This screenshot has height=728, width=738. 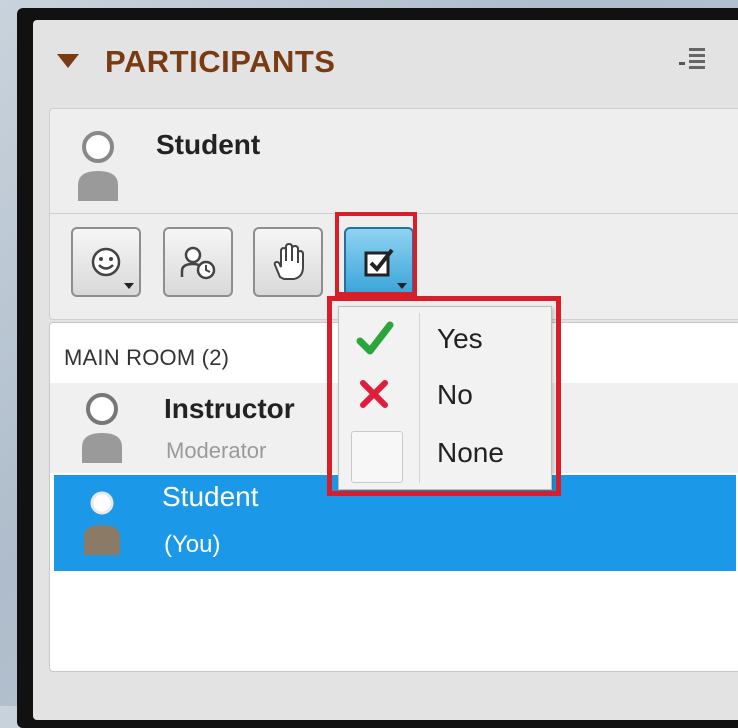 I want to click on my-name: Student, so click(x=208, y=144).